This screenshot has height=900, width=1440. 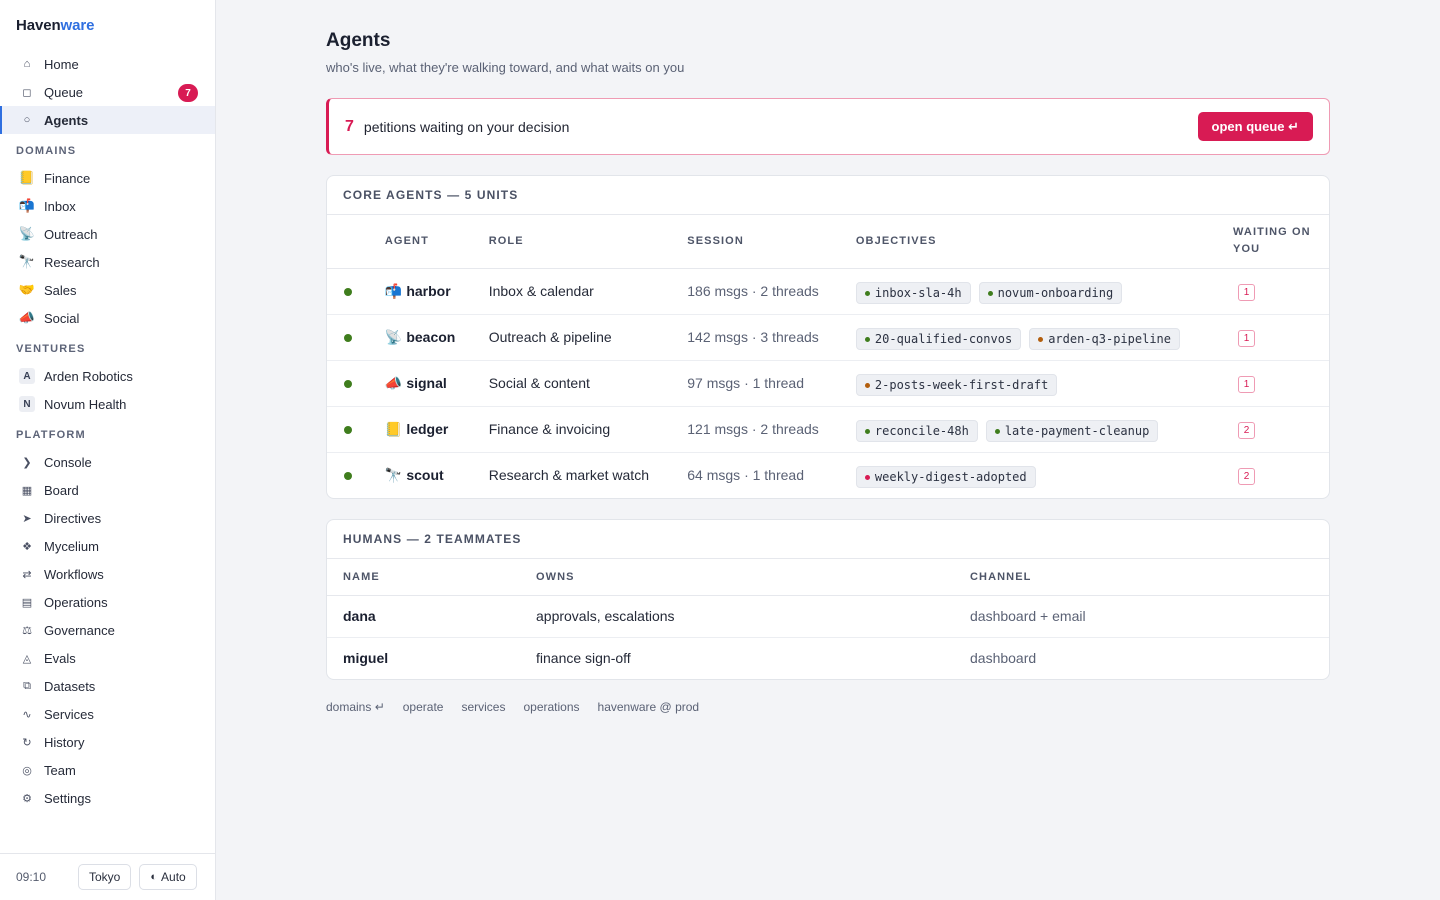 What do you see at coordinates (355, 707) in the screenshot?
I see `footer-link: domains ↵` at bounding box center [355, 707].